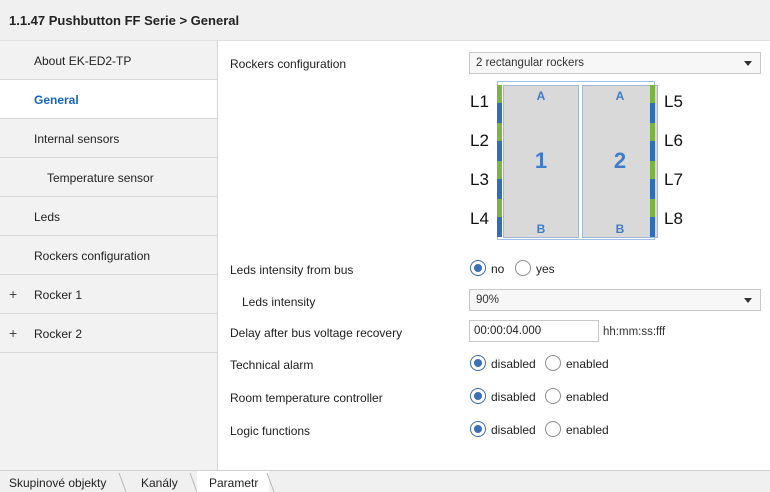  I want to click on sidebar-item-rocker-2: + Rocker 2, so click(108, 333).